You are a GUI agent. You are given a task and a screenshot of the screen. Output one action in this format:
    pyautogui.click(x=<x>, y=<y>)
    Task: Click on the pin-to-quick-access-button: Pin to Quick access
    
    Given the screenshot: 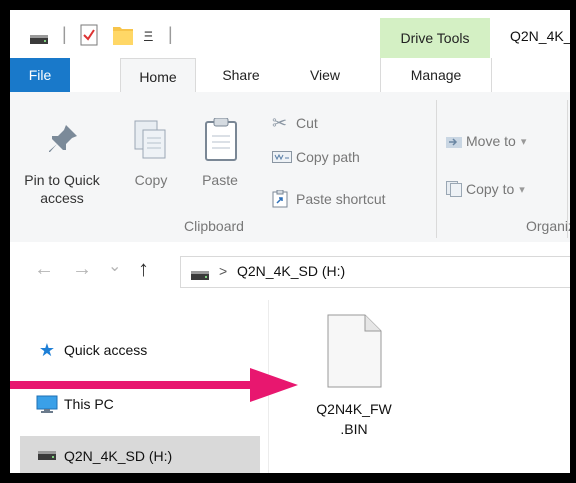 What is the action you would take?
    pyautogui.click(x=62, y=165)
    